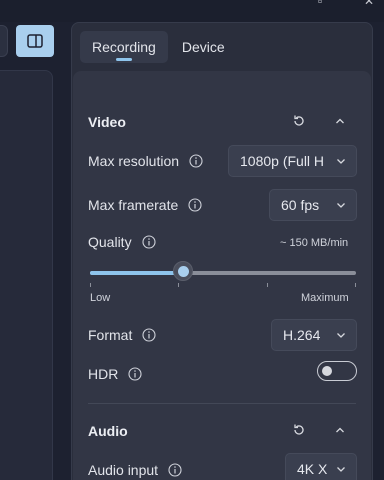 Image resolution: width=384 pixels, height=480 pixels. Describe the element at coordinates (192, 11) in the screenshot. I see `window-title-bar: ▫ ✕` at that location.